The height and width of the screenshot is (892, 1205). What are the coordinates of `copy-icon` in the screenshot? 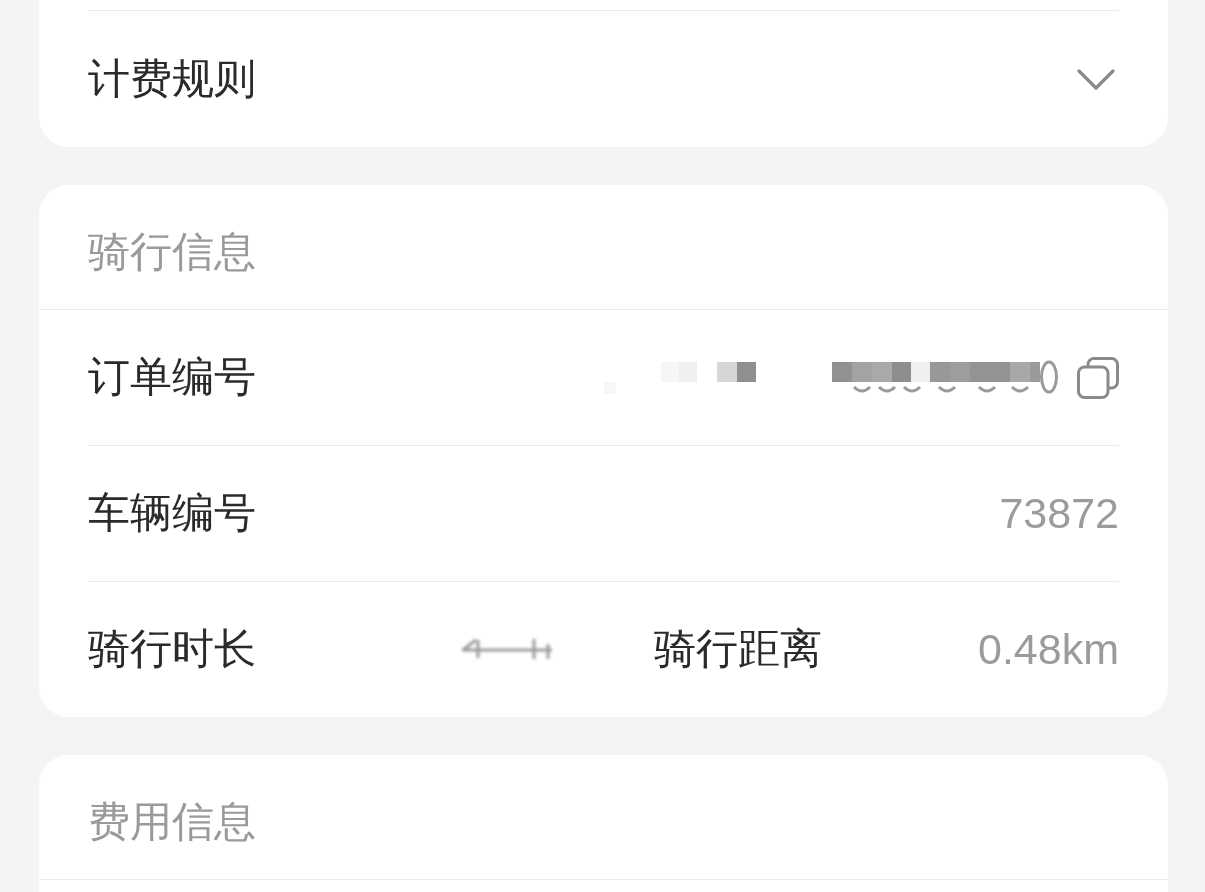 It's located at (1098, 377).